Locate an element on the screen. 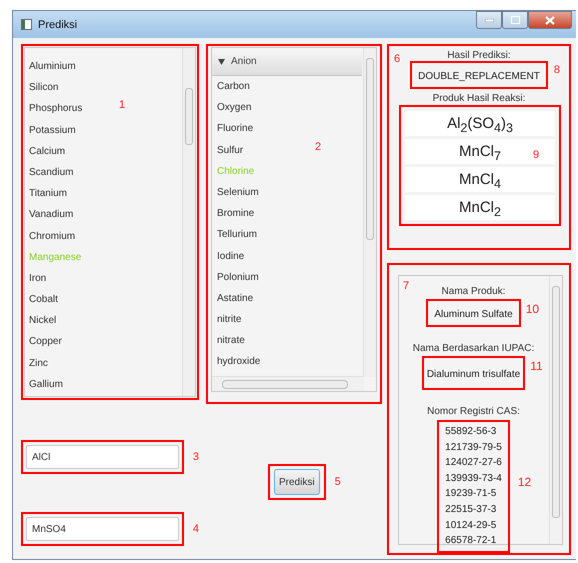 The height and width of the screenshot is (563, 578). list-item: Sulfur is located at coordinates (228, 150).